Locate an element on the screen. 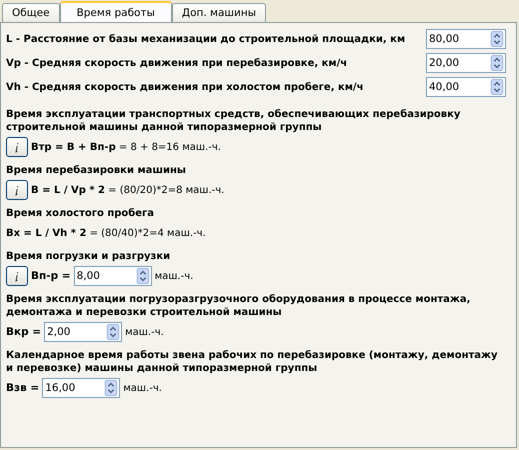 This screenshot has width=519, height=450. tab: Доп. машины is located at coordinates (219, 12).